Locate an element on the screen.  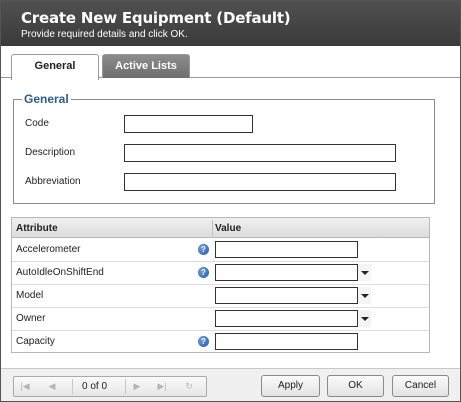
grid-row-owner: Owner is located at coordinates (220, 319).